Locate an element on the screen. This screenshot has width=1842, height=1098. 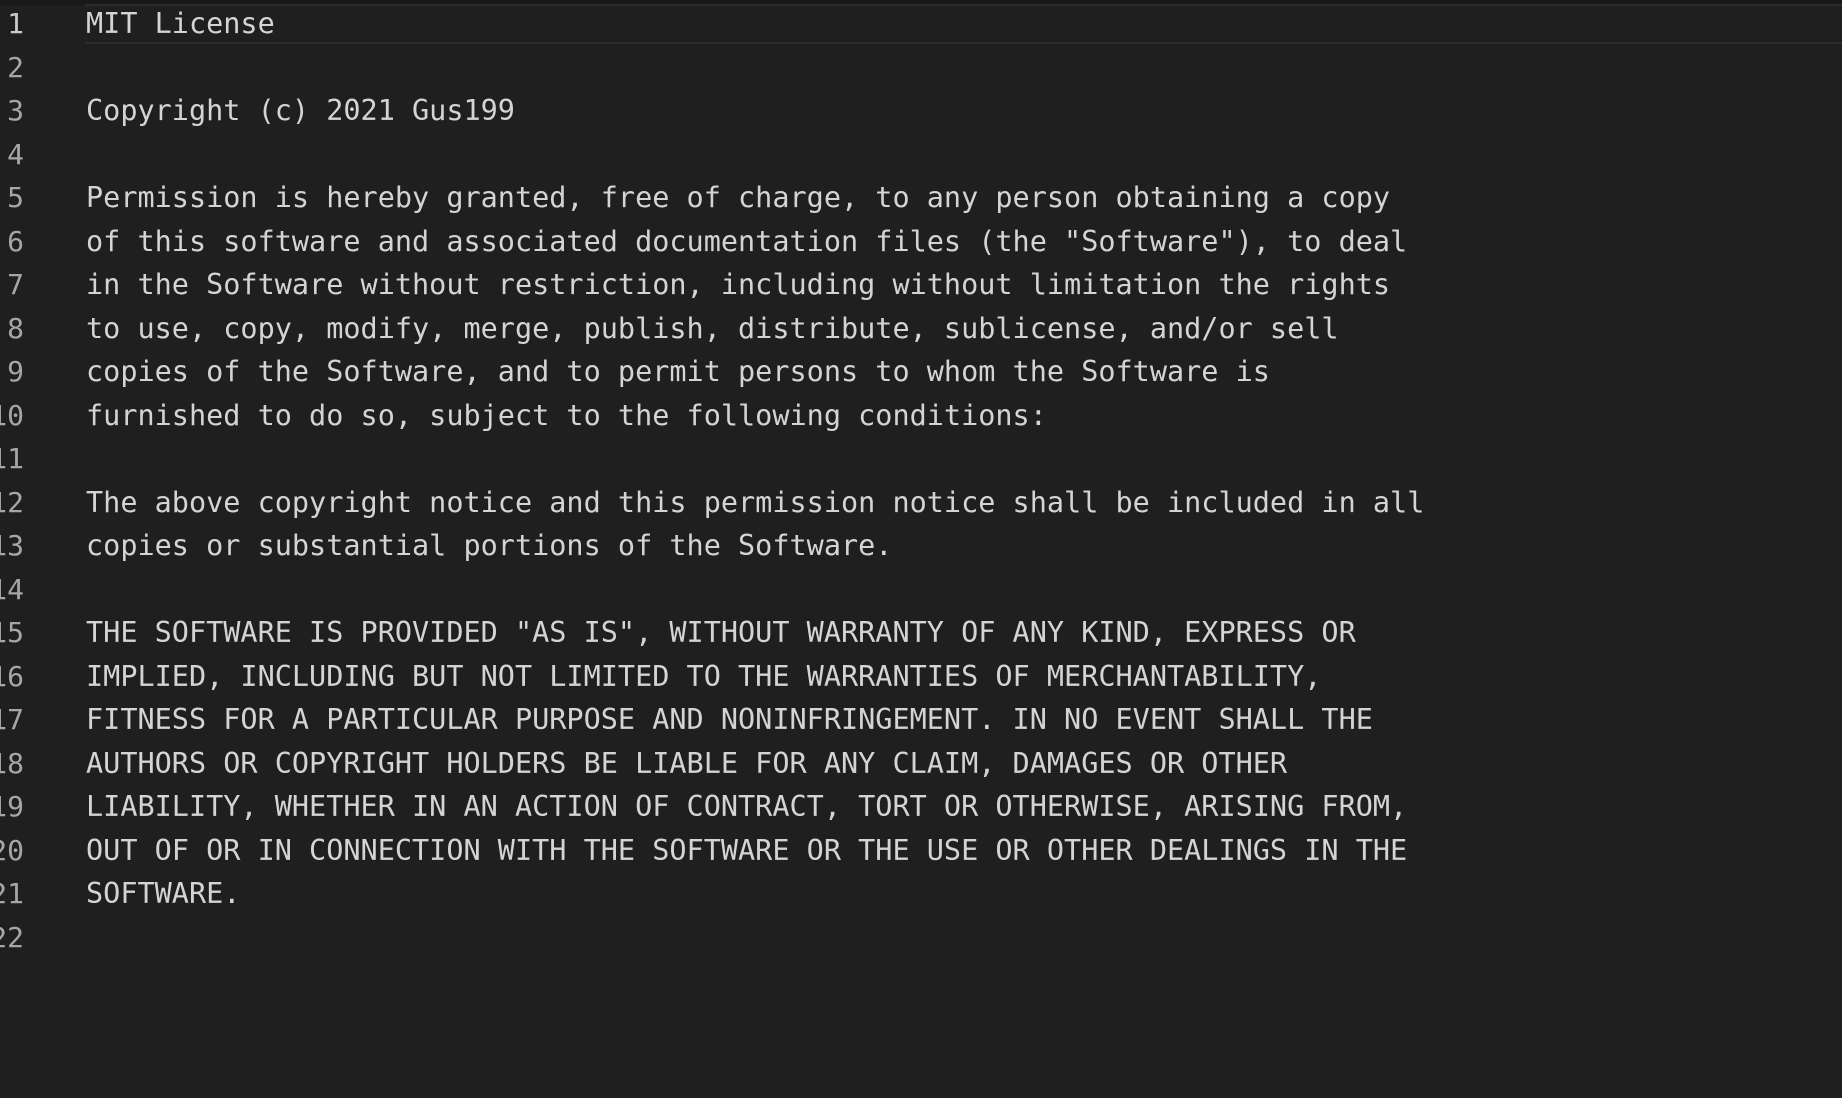
line-number: 6 is located at coordinates (15, 241).